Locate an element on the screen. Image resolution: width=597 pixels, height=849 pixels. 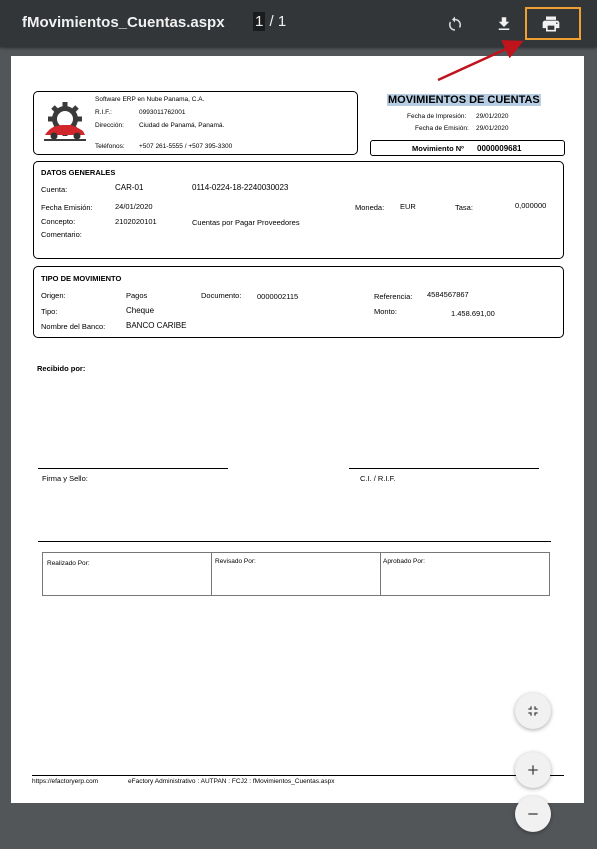
footer-url: https://efactoryerp.com is located at coordinates (65, 781).